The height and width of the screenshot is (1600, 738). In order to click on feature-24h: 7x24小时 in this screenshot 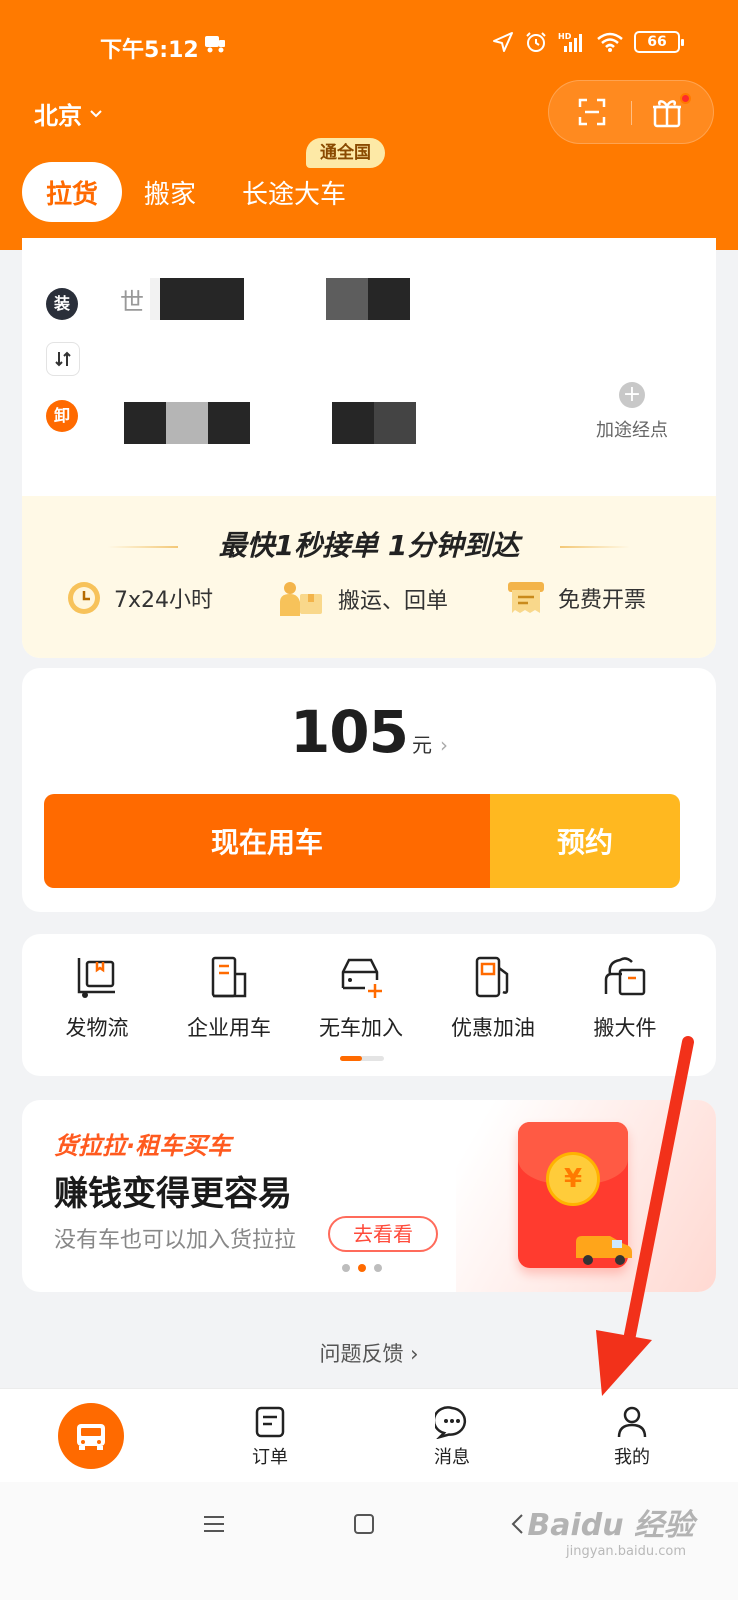, I will do `click(139, 598)`.